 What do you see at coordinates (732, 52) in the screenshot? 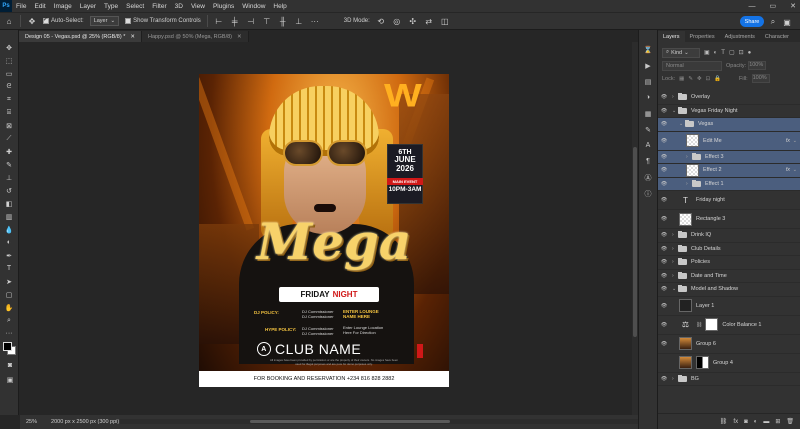
I see `shape-filter-icon: ▢` at bounding box center [732, 52].